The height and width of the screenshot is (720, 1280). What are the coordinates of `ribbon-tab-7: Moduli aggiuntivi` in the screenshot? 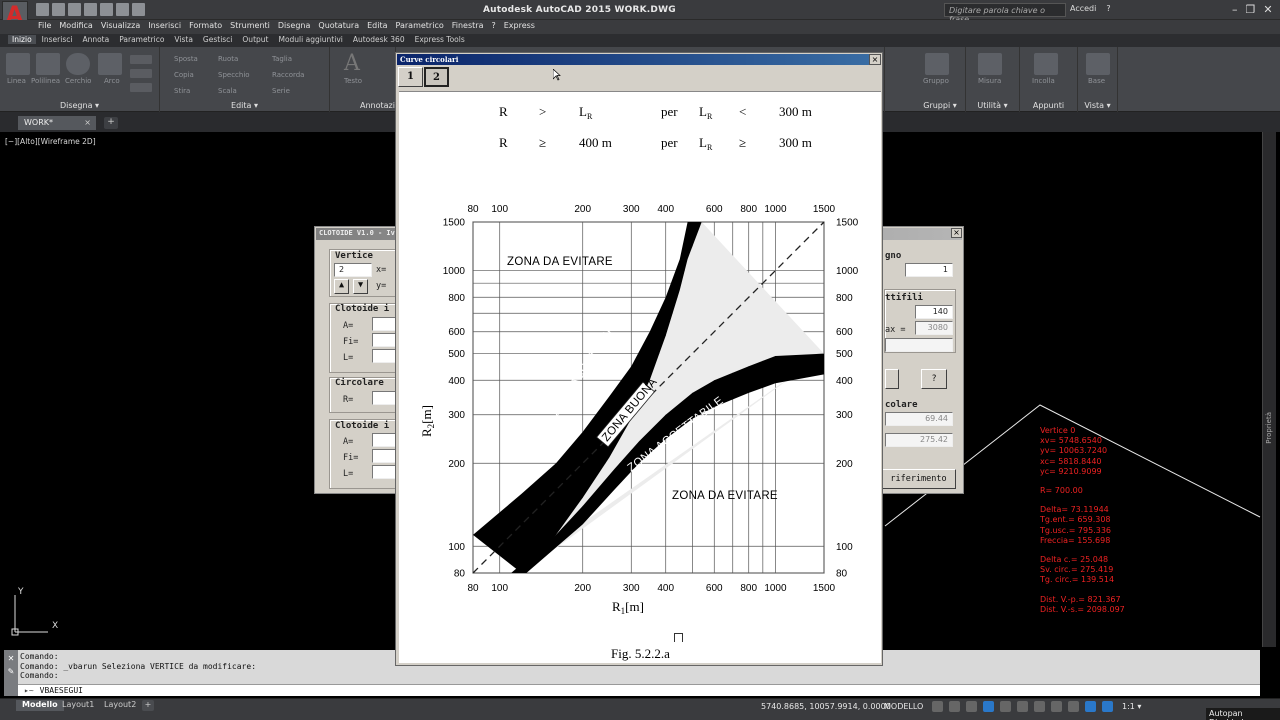 It's located at (315, 39).